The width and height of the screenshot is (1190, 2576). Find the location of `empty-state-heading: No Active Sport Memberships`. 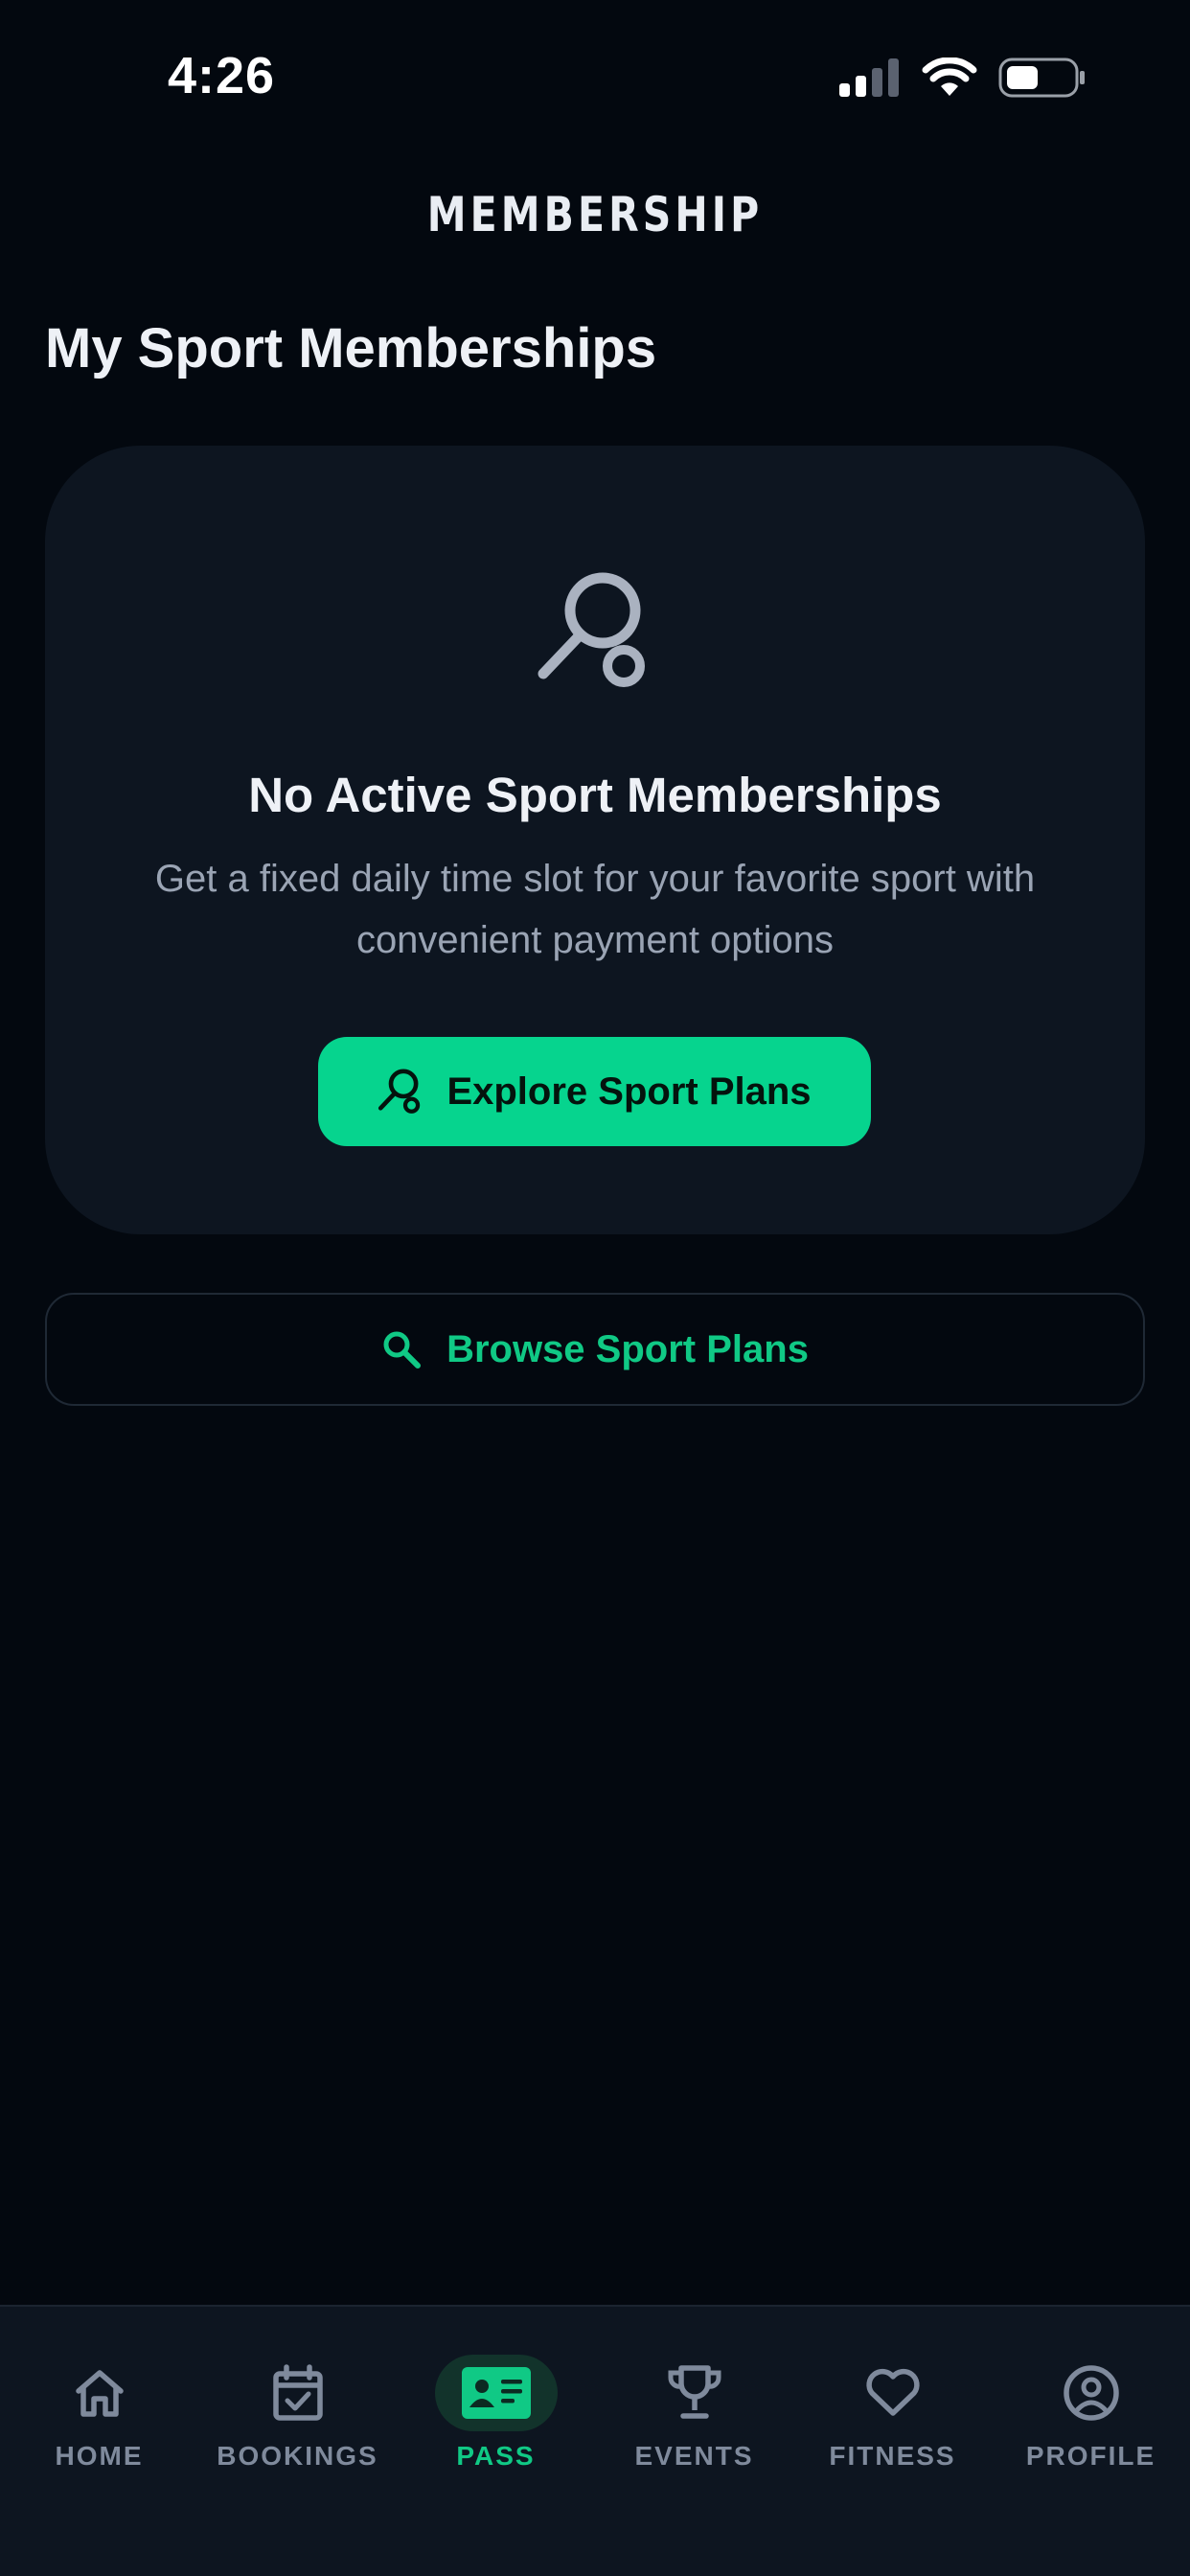

empty-state-heading: No Active Sport Memberships is located at coordinates (595, 795).